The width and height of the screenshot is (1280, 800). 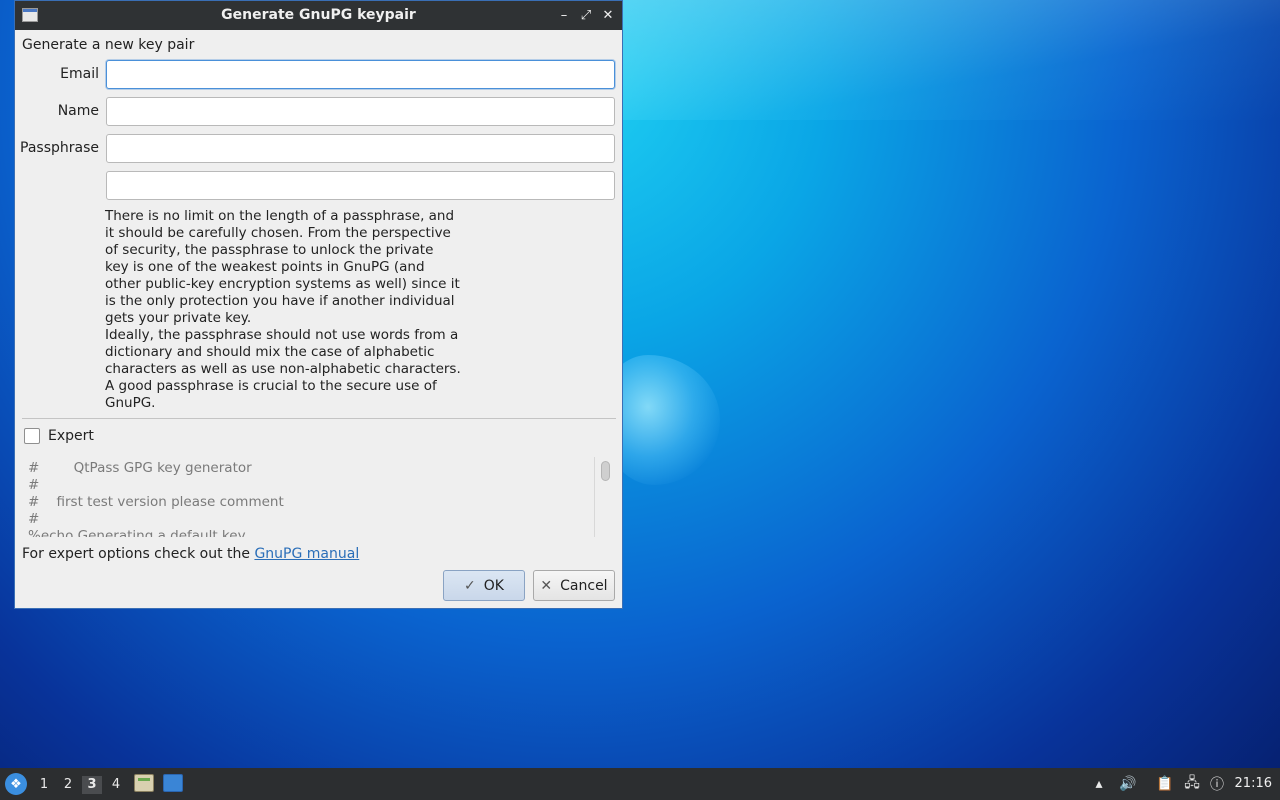 What do you see at coordinates (640, 784) in the screenshot?
I see `taskbar: ❖ 1 2 3 4 ▴ 🔊 📋 🖧 ⓘ 21:16` at bounding box center [640, 784].